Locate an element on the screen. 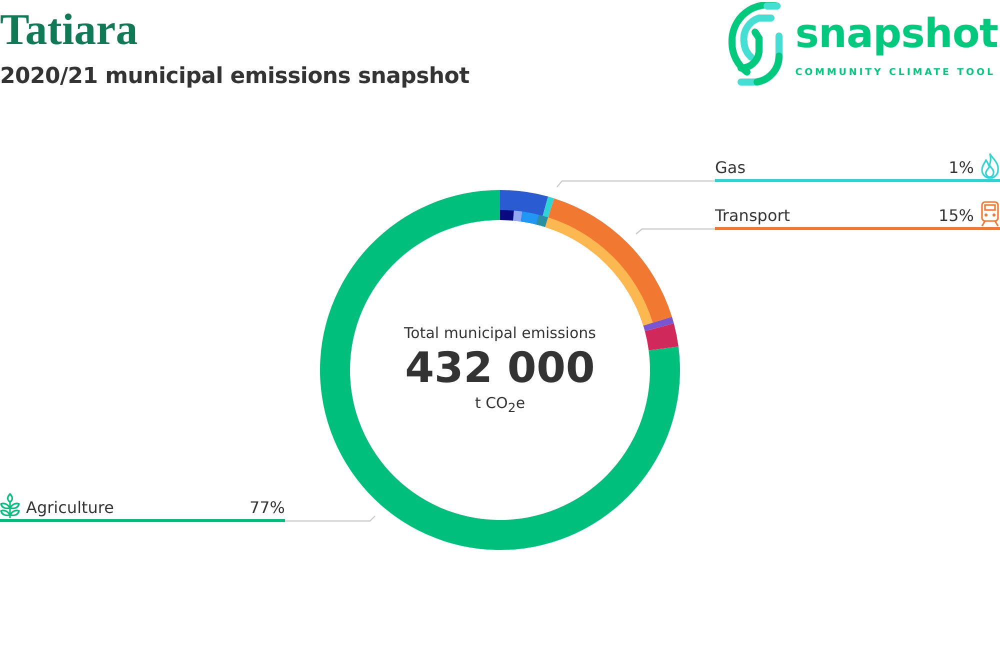 This screenshot has height=650, width=1000. page-title: Tatiara is located at coordinates (69, 30).